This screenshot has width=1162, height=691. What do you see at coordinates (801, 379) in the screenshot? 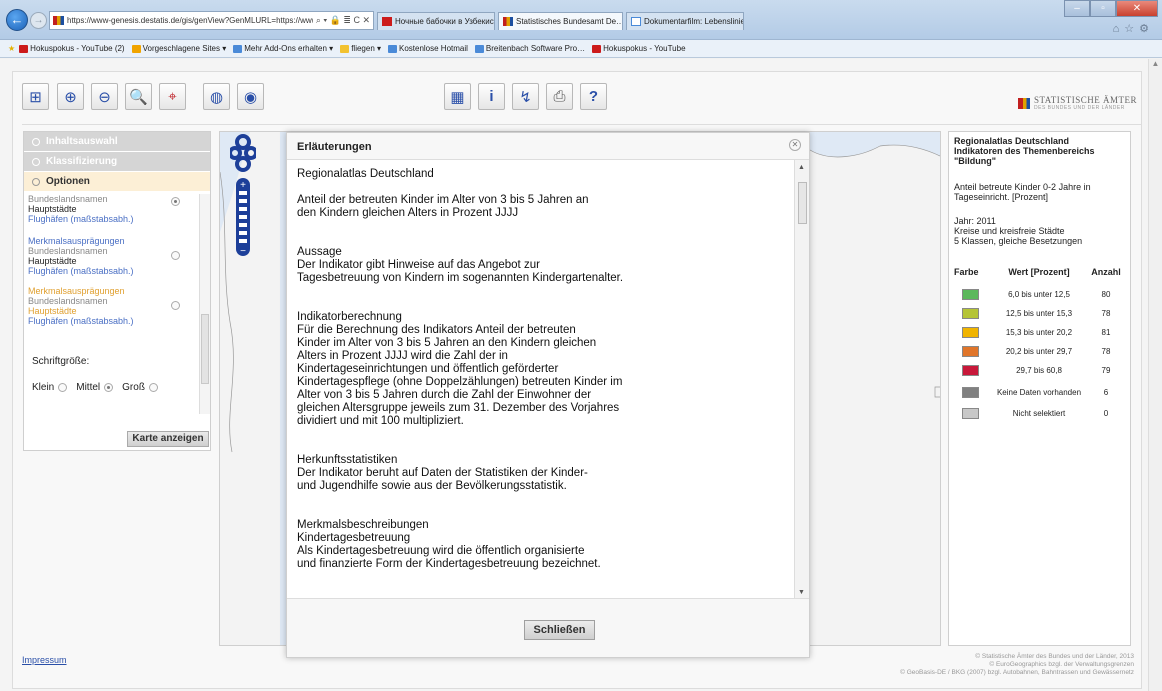
I see `dialog-scrollbar: ▲ ▼` at bounding box center [801, 379].